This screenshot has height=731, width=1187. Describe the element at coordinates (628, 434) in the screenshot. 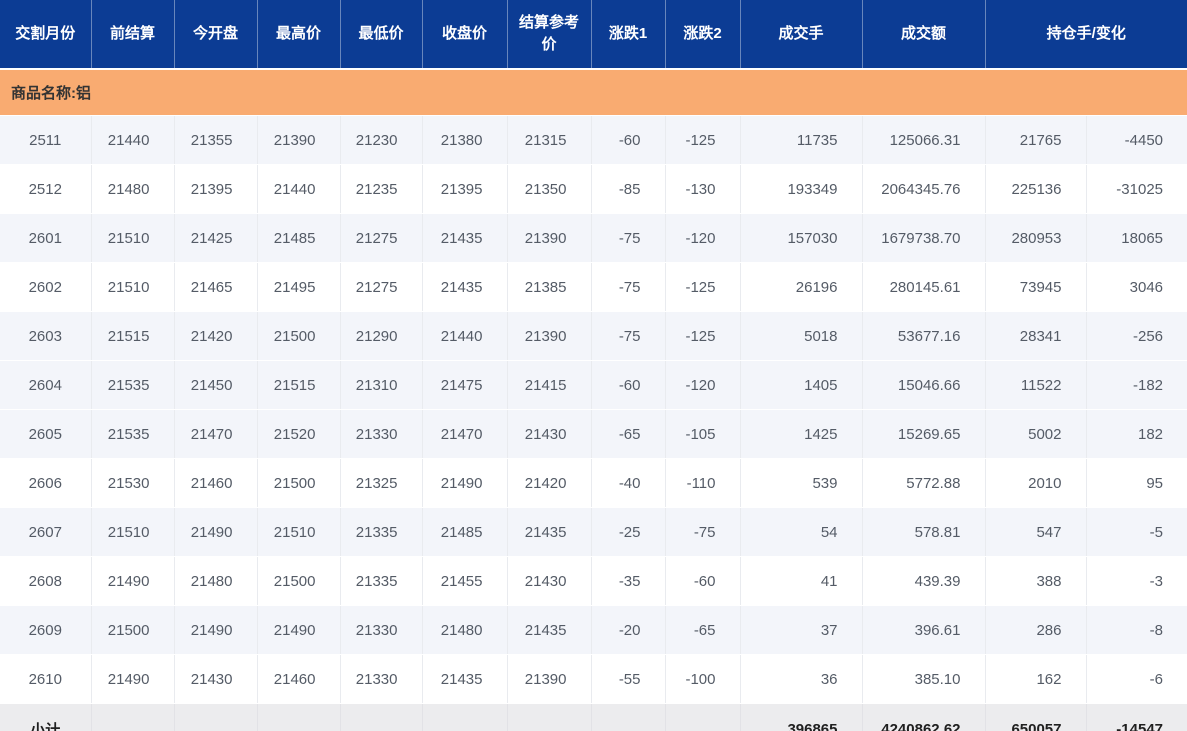

I see `cell-chg1: -65` at that location.